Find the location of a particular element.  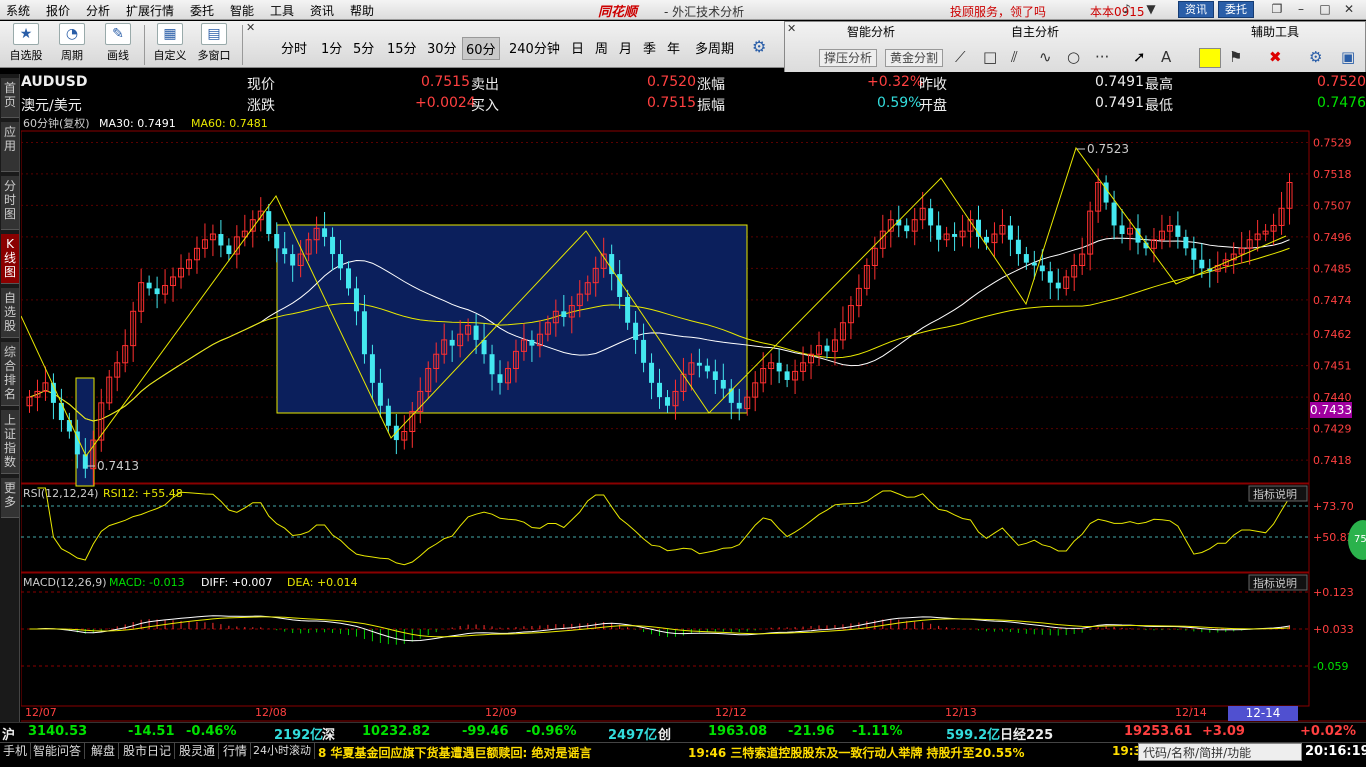

diff-line is located at coordinates (659, 628).